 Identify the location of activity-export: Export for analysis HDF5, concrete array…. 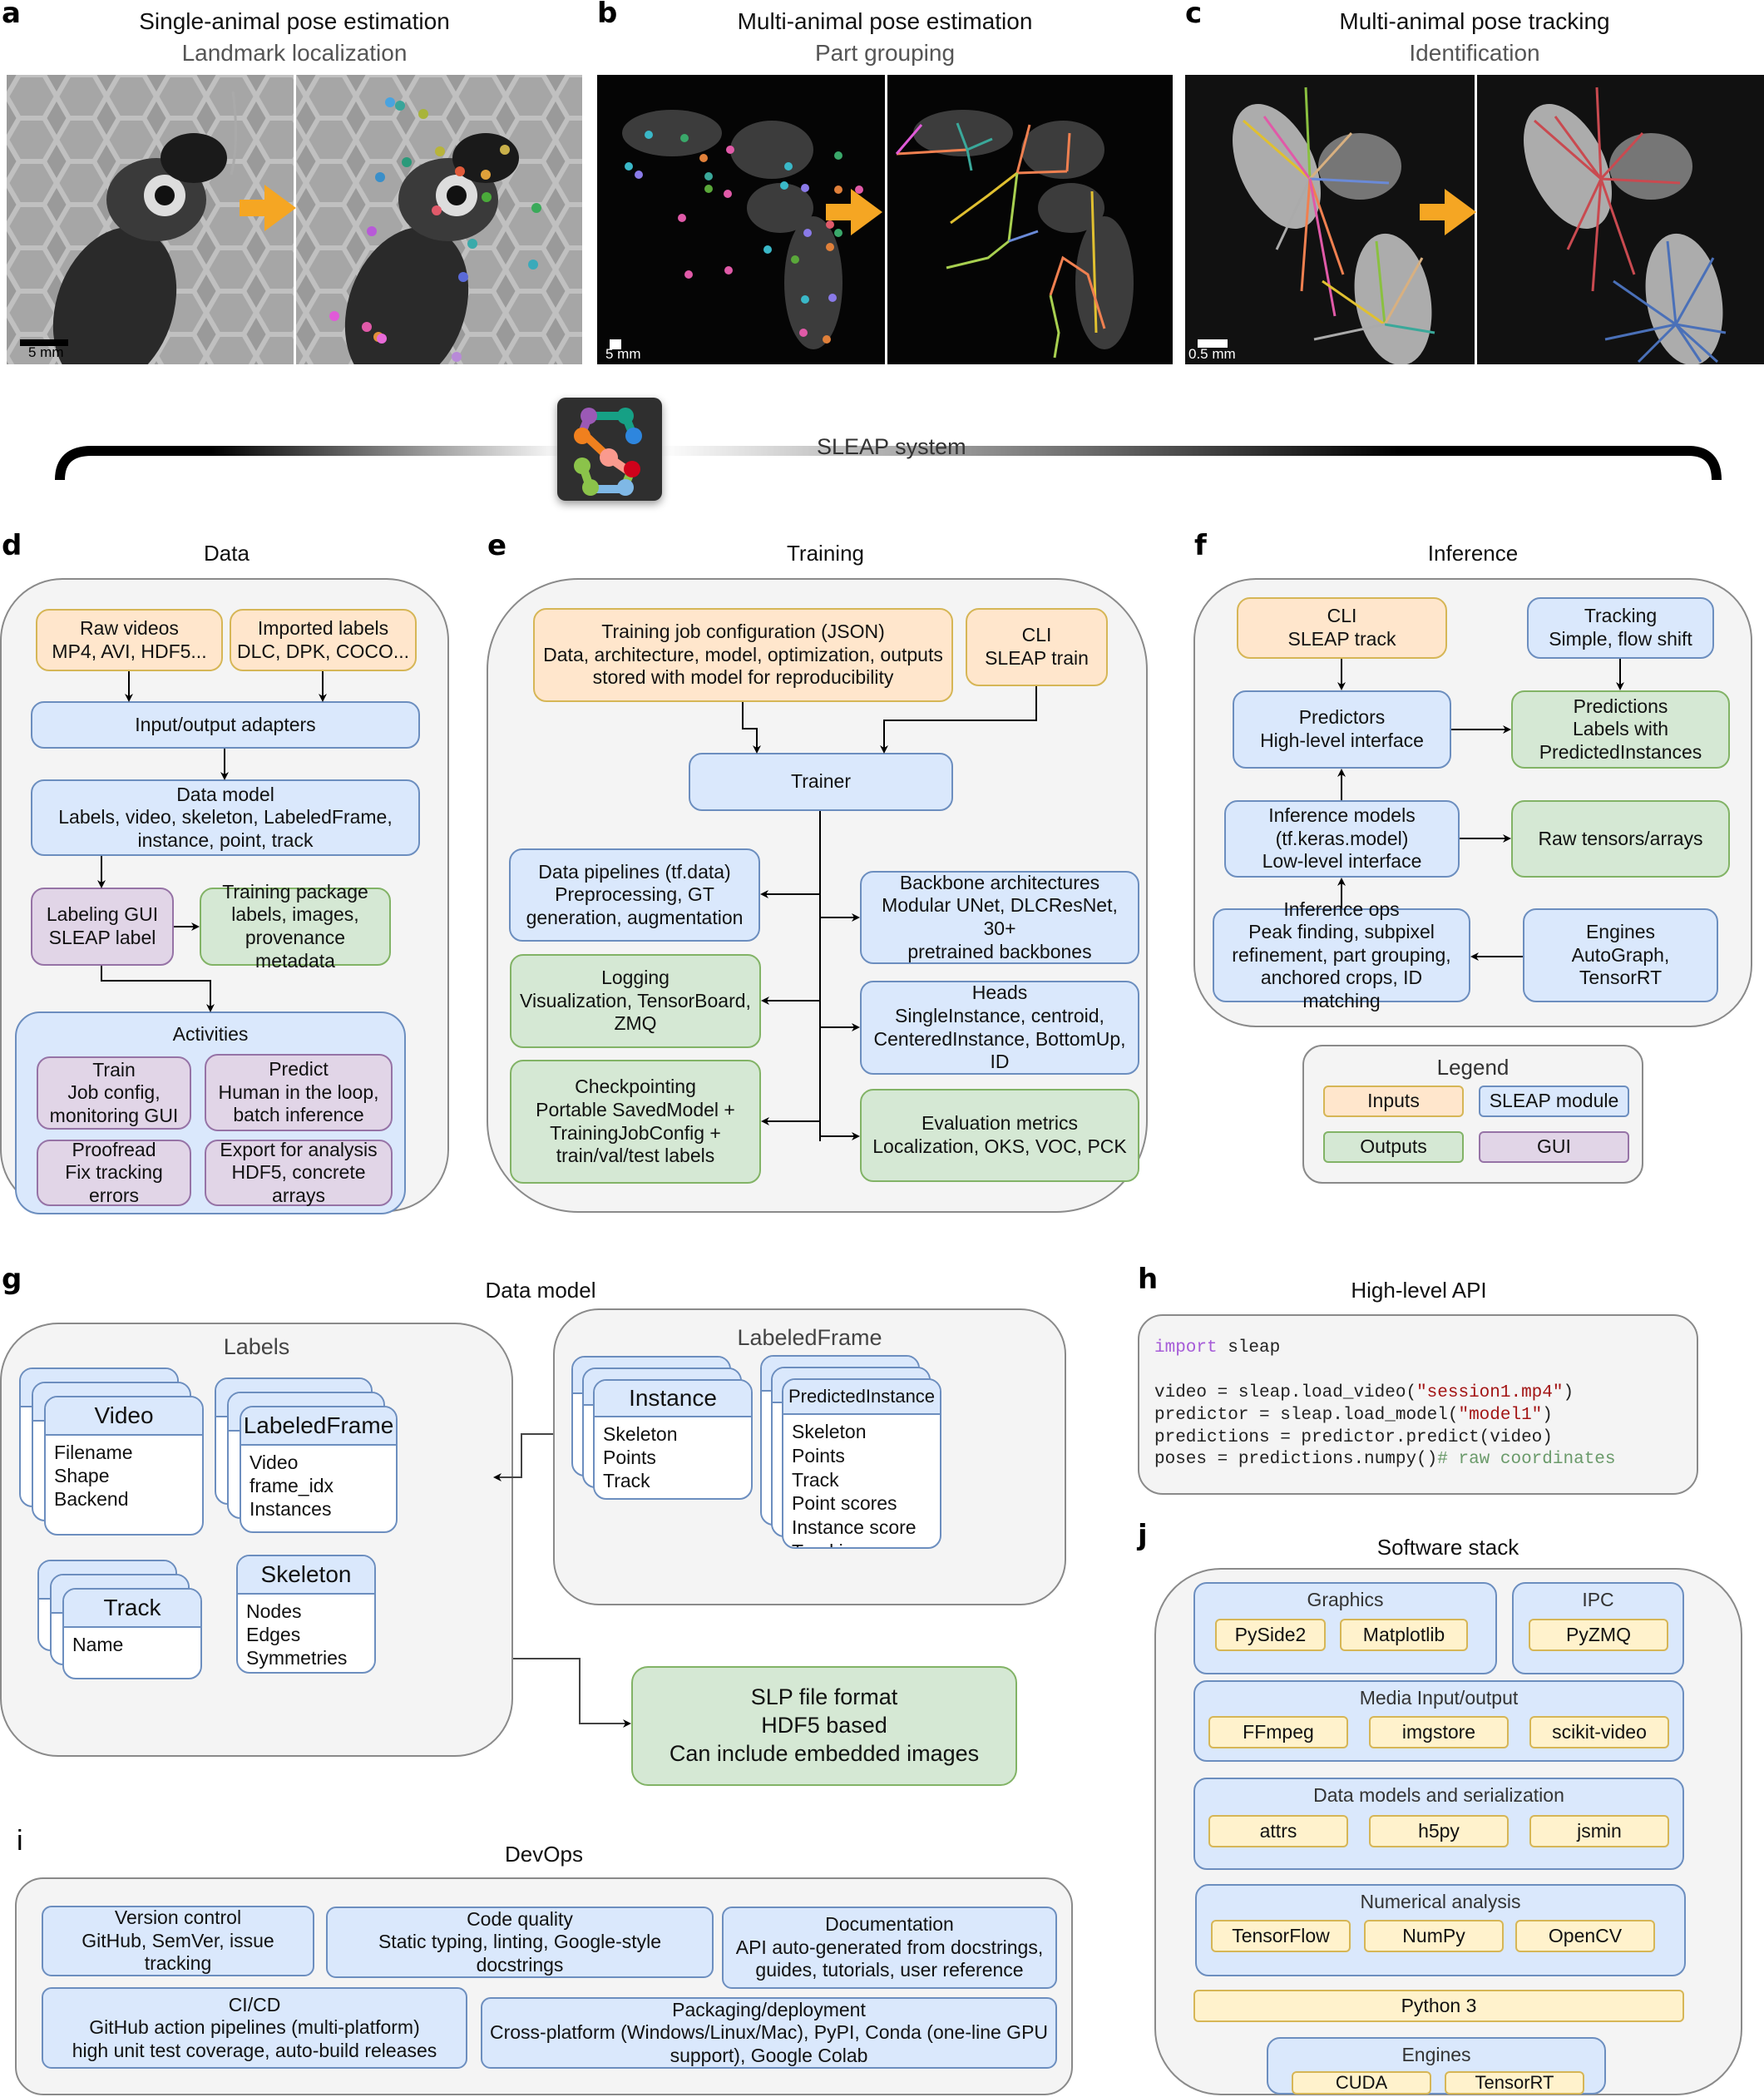
(299, 1172).